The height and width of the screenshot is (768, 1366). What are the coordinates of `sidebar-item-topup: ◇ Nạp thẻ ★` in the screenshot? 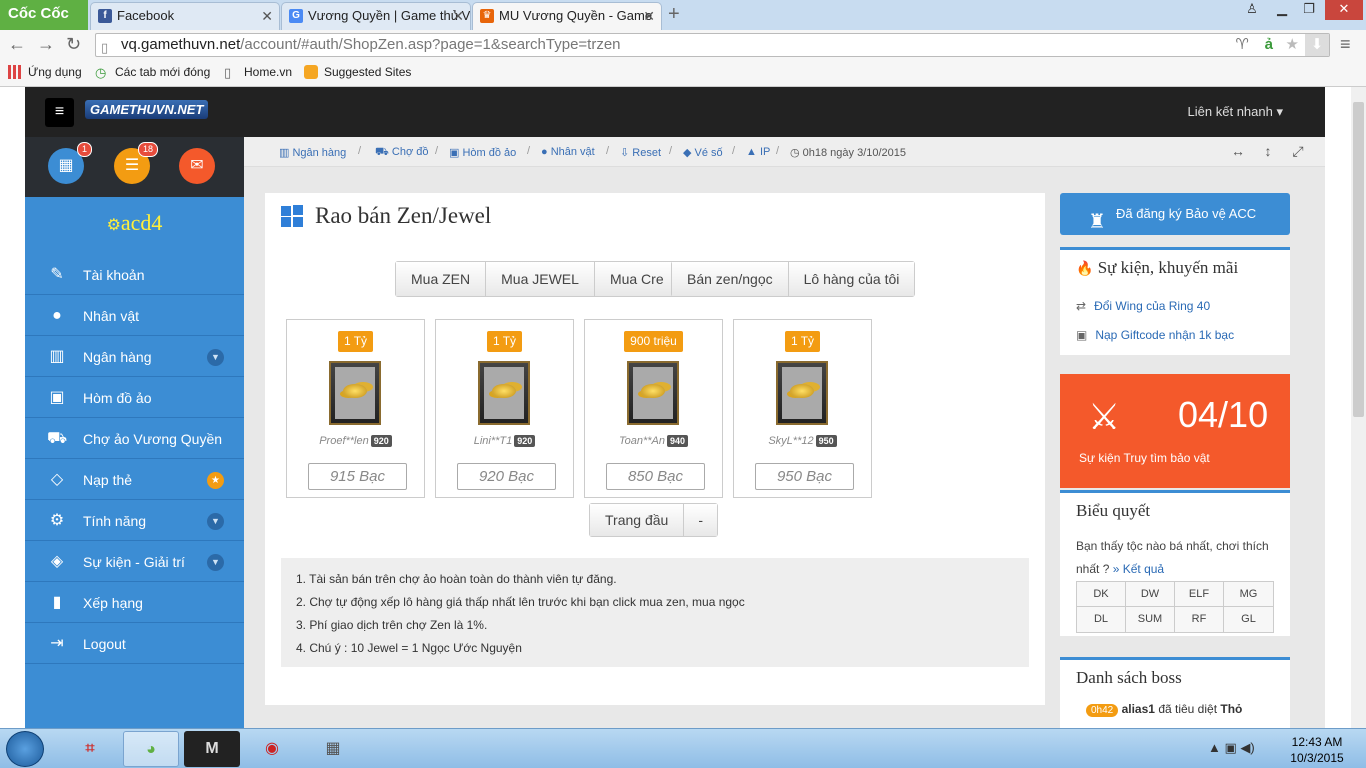 It's located at (134, 480).